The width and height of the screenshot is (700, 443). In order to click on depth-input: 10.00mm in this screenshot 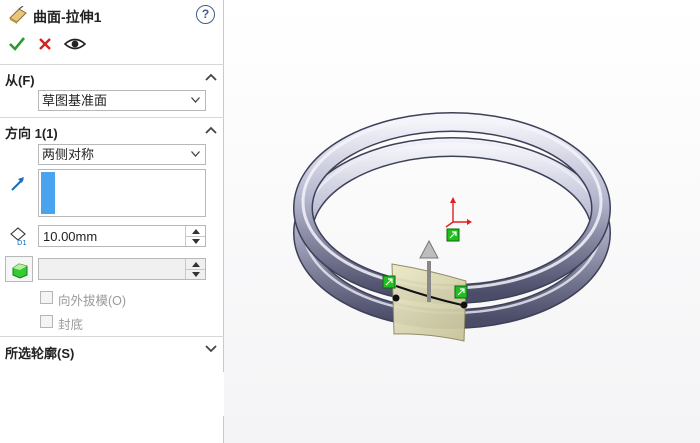, I will do `click(122, 236)`.